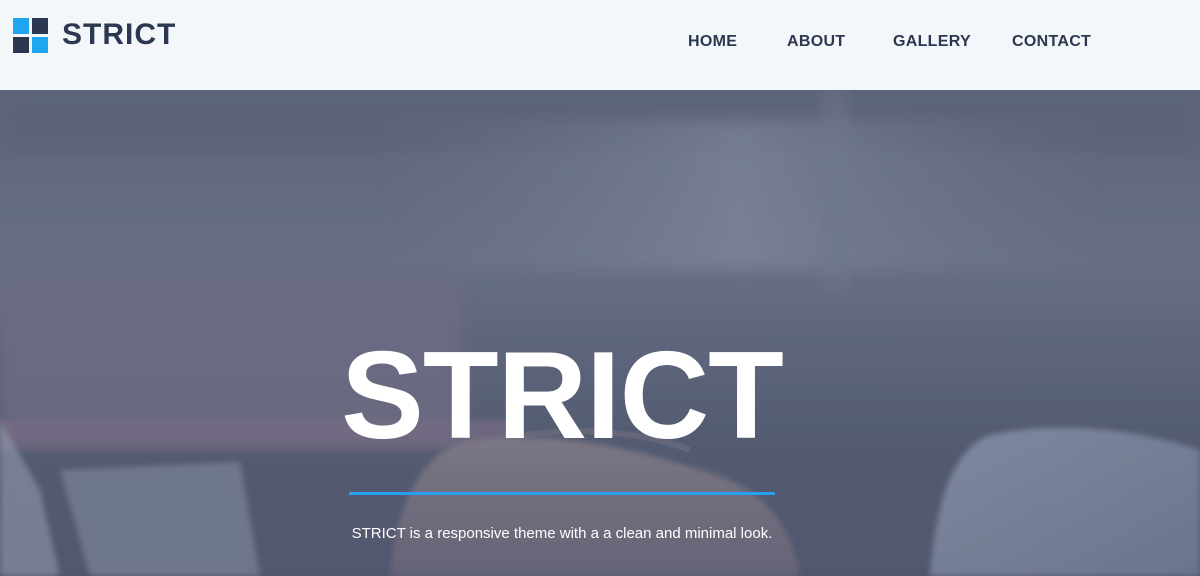 The height and width of the screenshot is (576, 1200). Describe the element at coordinates (600, 42) in the screenshot. I see `main-nav: HOME ABOUT GALLERY CONTACT` at that location.